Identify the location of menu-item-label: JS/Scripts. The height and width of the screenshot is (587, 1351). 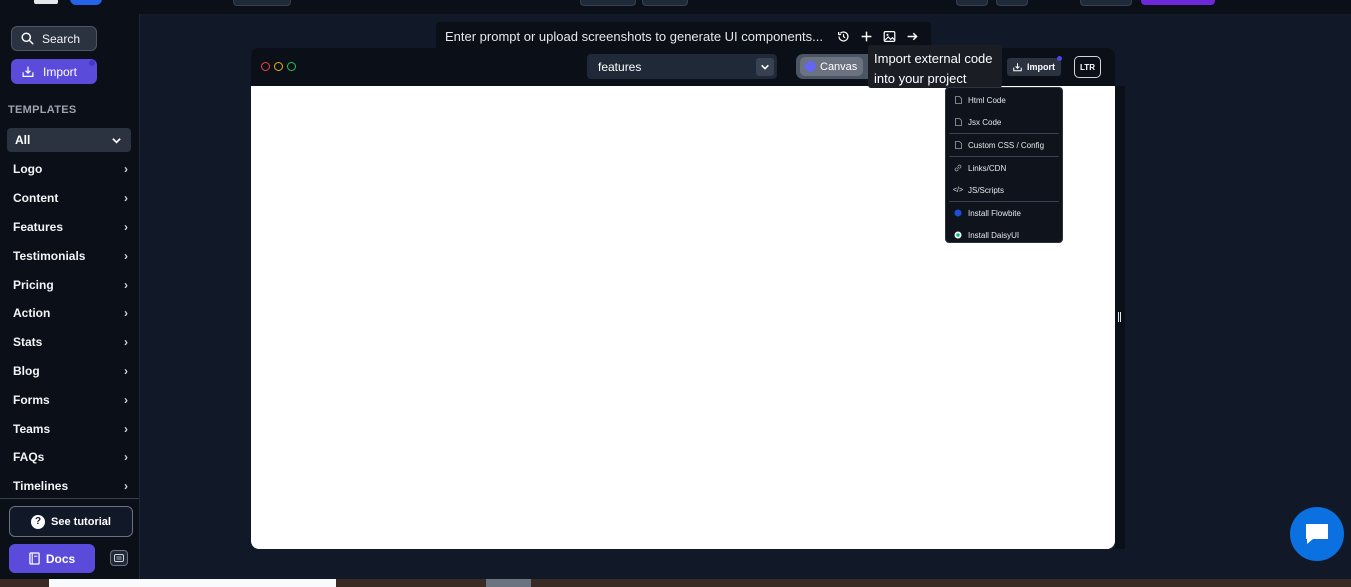
(986, 190).